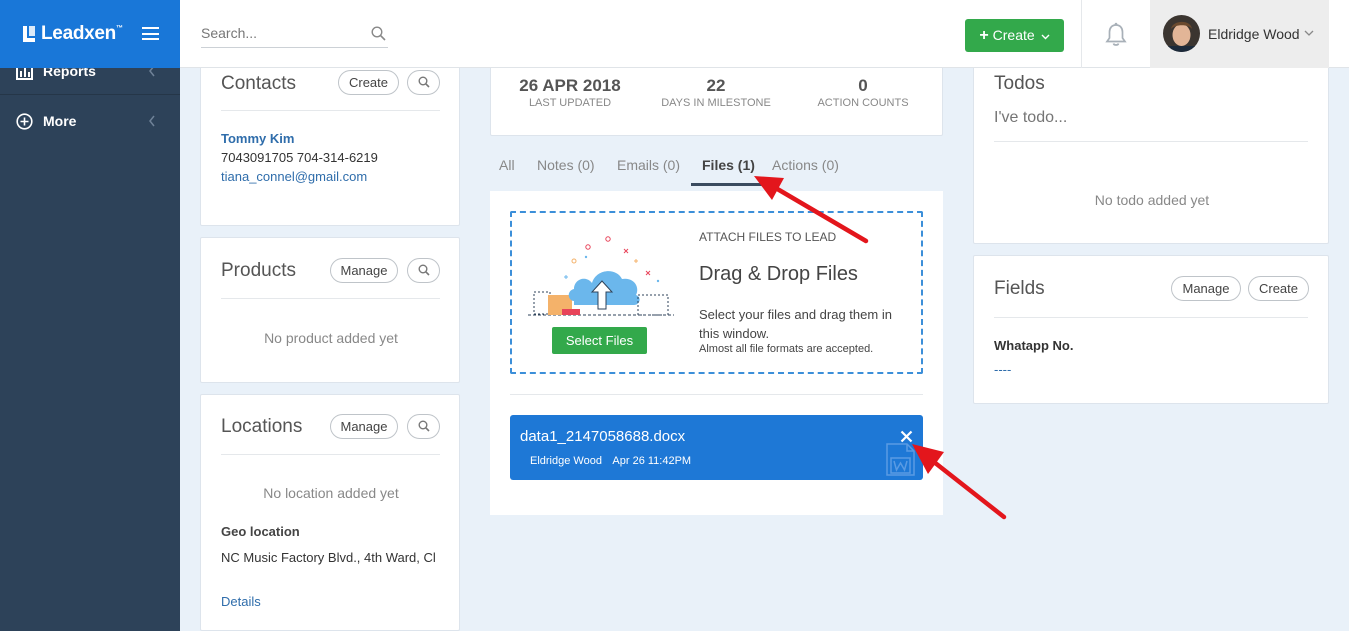  I want to click on search-input, so click(281, 30).